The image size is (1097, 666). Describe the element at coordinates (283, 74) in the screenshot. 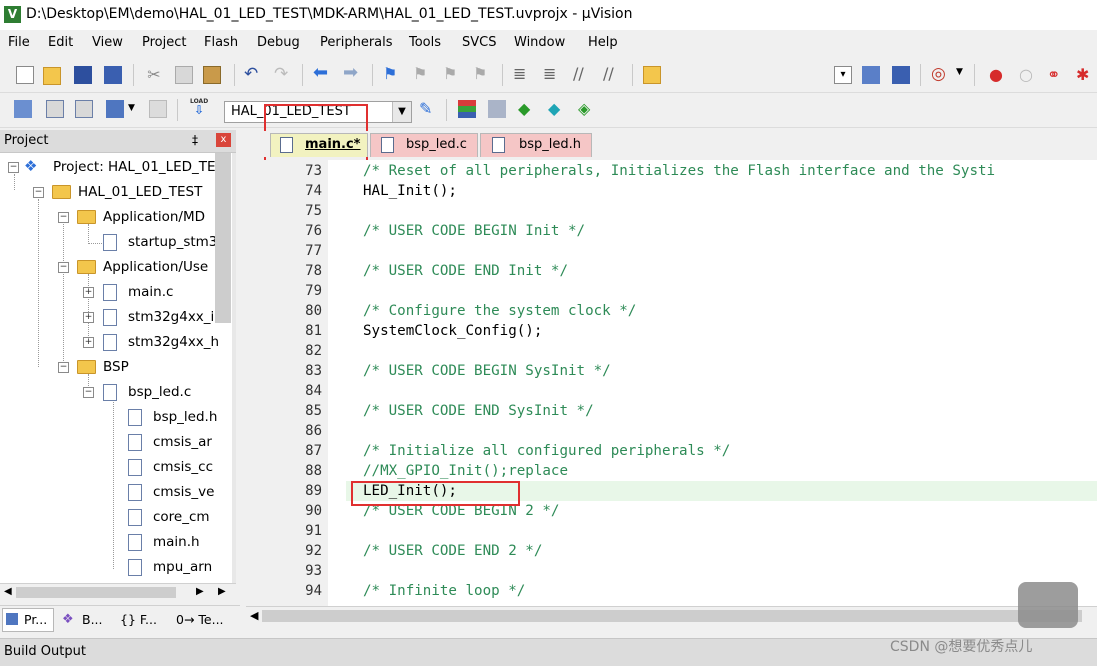

I see `redo-icon: ↷` at that location.